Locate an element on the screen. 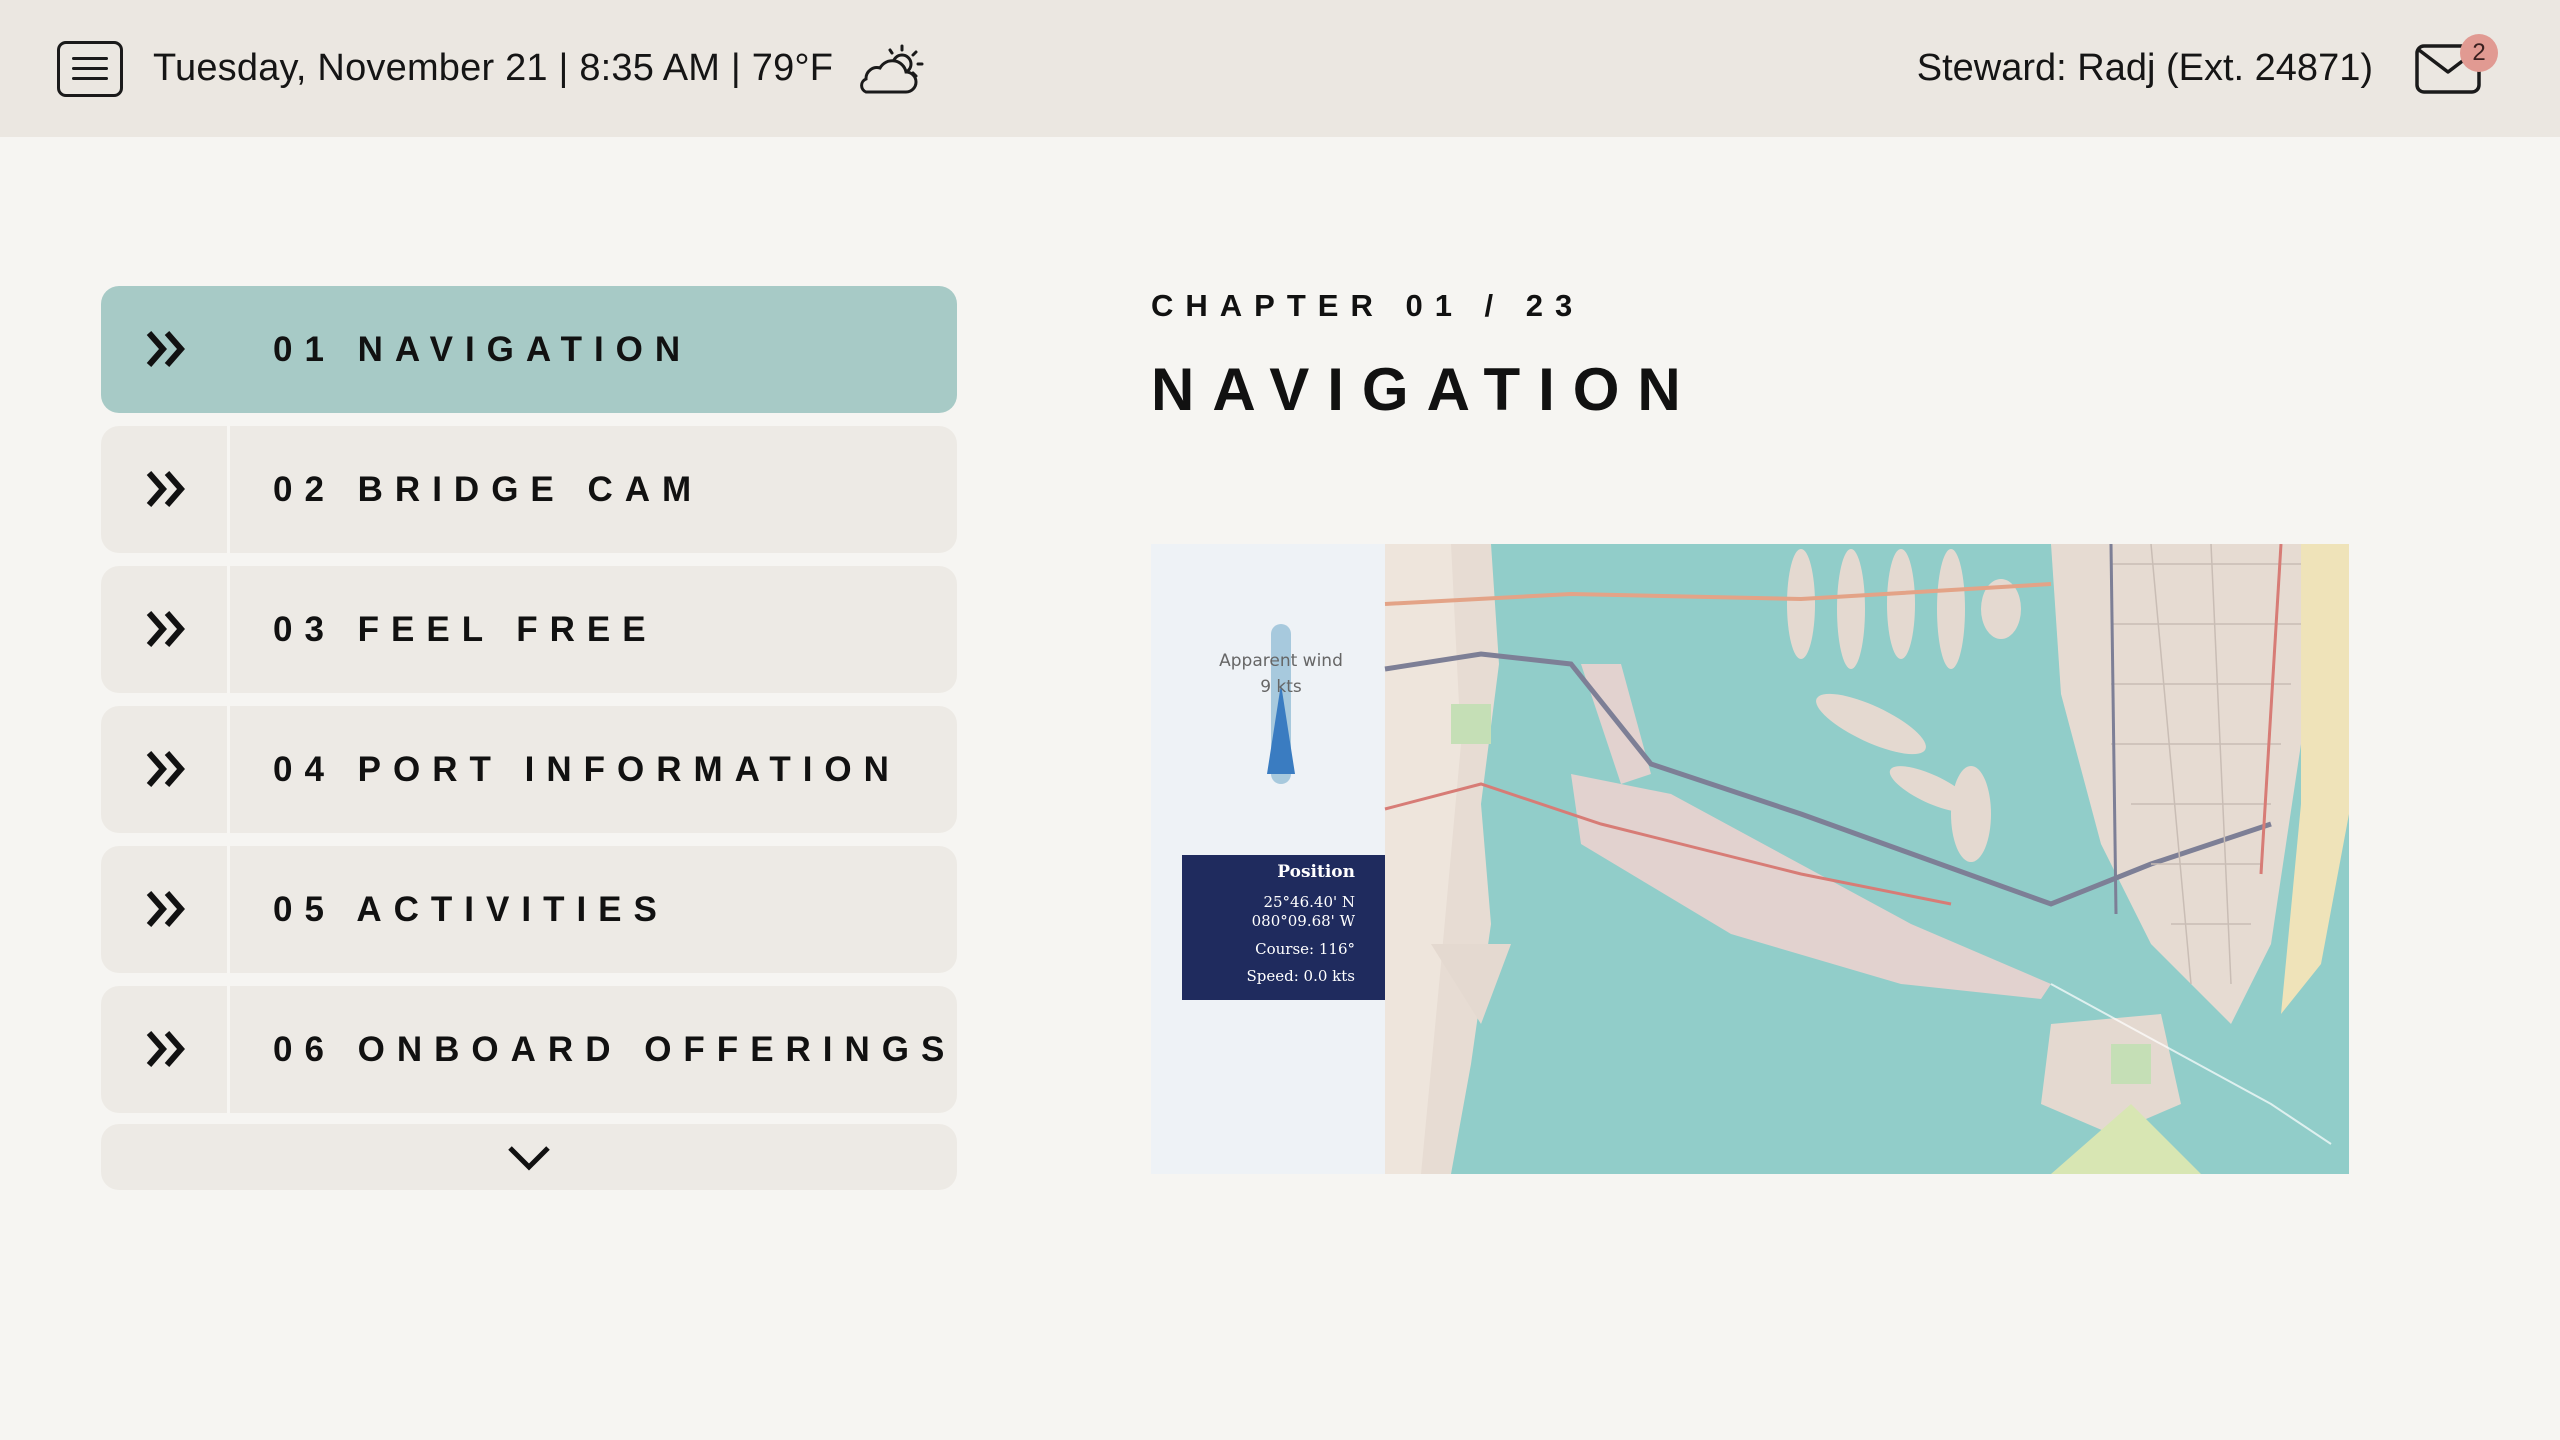  apparent-wind-label: Apparent wind is located at coordinates (1281, 661).